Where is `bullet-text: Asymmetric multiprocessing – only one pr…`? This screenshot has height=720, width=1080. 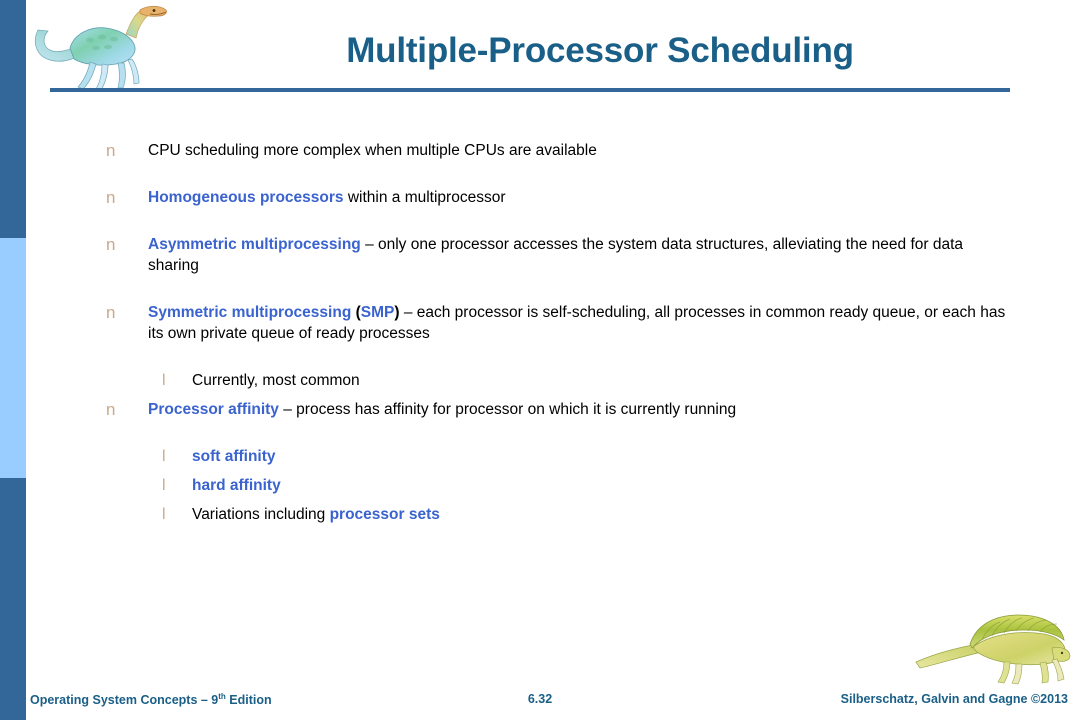
bullet-text: Asymmetric multiprocessing – only one pr… is located at coordinates (579, 255).